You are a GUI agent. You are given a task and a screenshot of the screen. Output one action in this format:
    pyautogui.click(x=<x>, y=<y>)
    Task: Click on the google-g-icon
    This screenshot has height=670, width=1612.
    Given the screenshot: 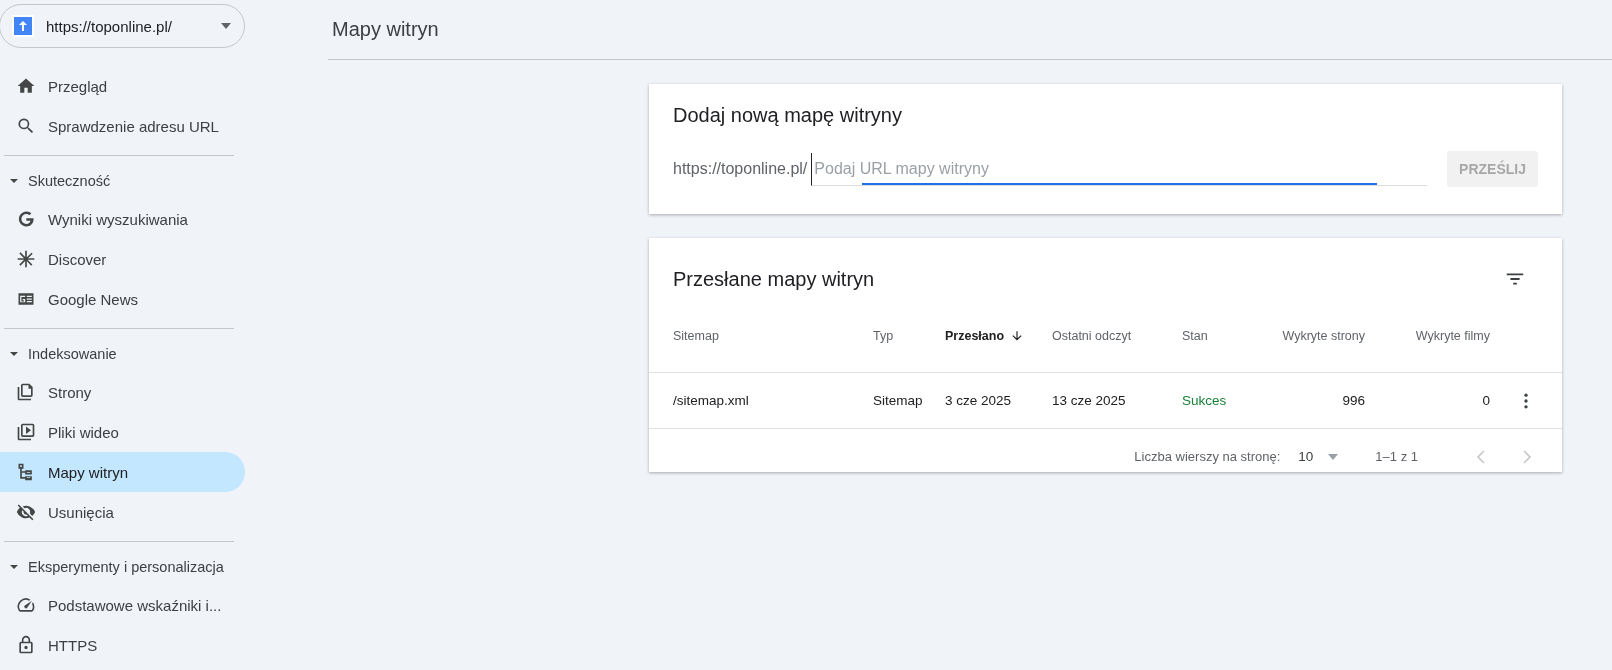 What is the action you would take?
    pyautogui.click(x=26, y=219)
    